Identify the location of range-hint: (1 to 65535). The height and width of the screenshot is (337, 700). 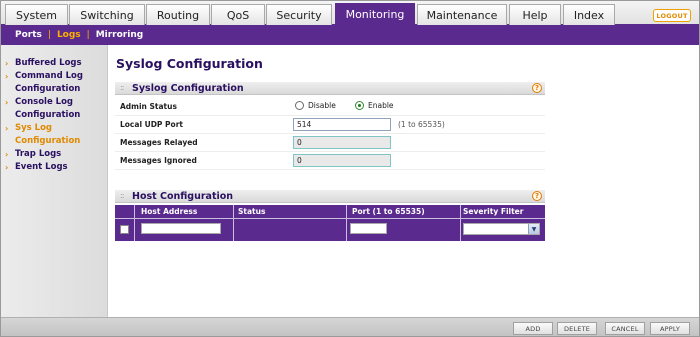
(421, 124).